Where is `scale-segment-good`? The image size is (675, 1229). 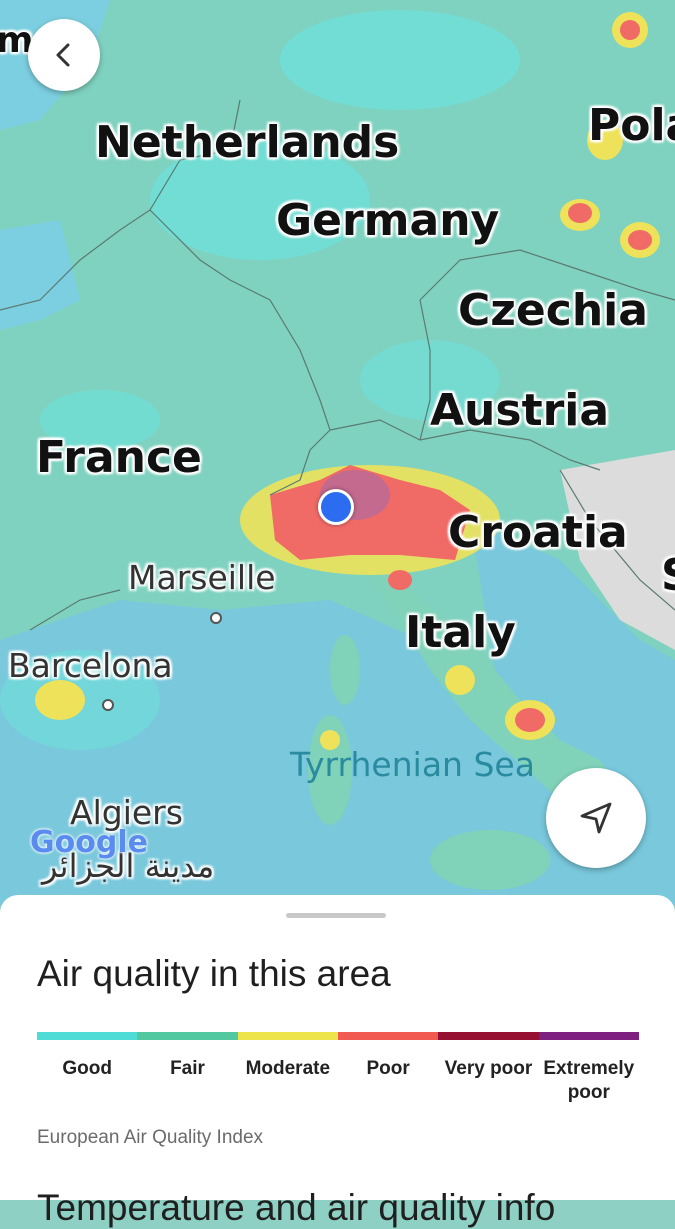 scale-segment-good is located at coordinates (87, 1036).